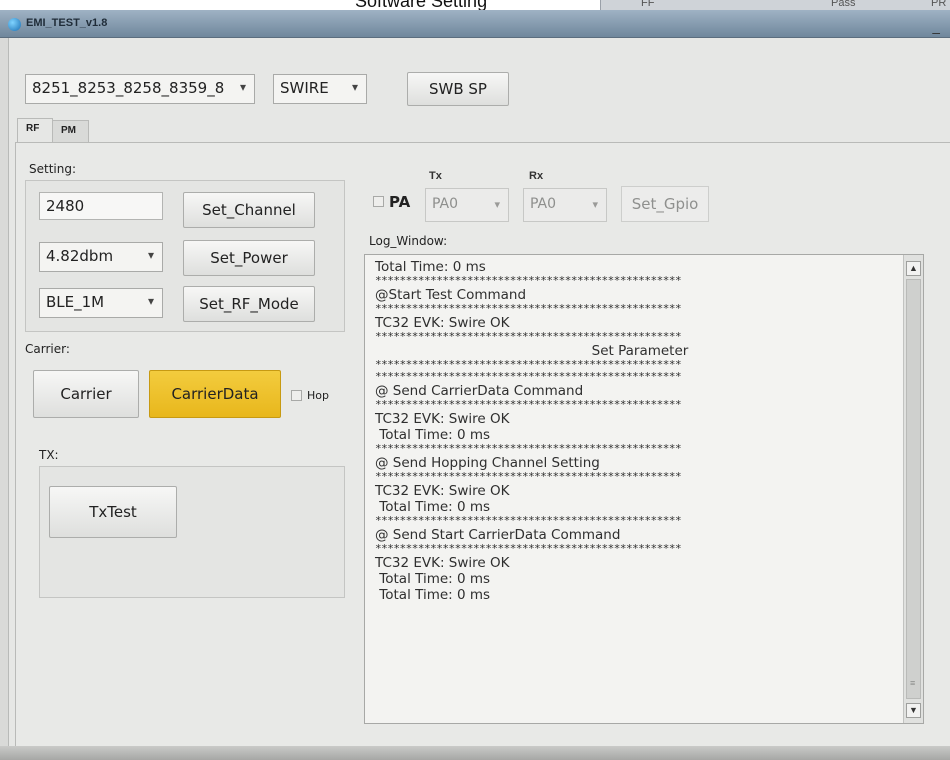  What do you see at coordinates (640, 351) in the screenshot?
I see `log-line: Set Parameter` at bounding box center [640, 351].